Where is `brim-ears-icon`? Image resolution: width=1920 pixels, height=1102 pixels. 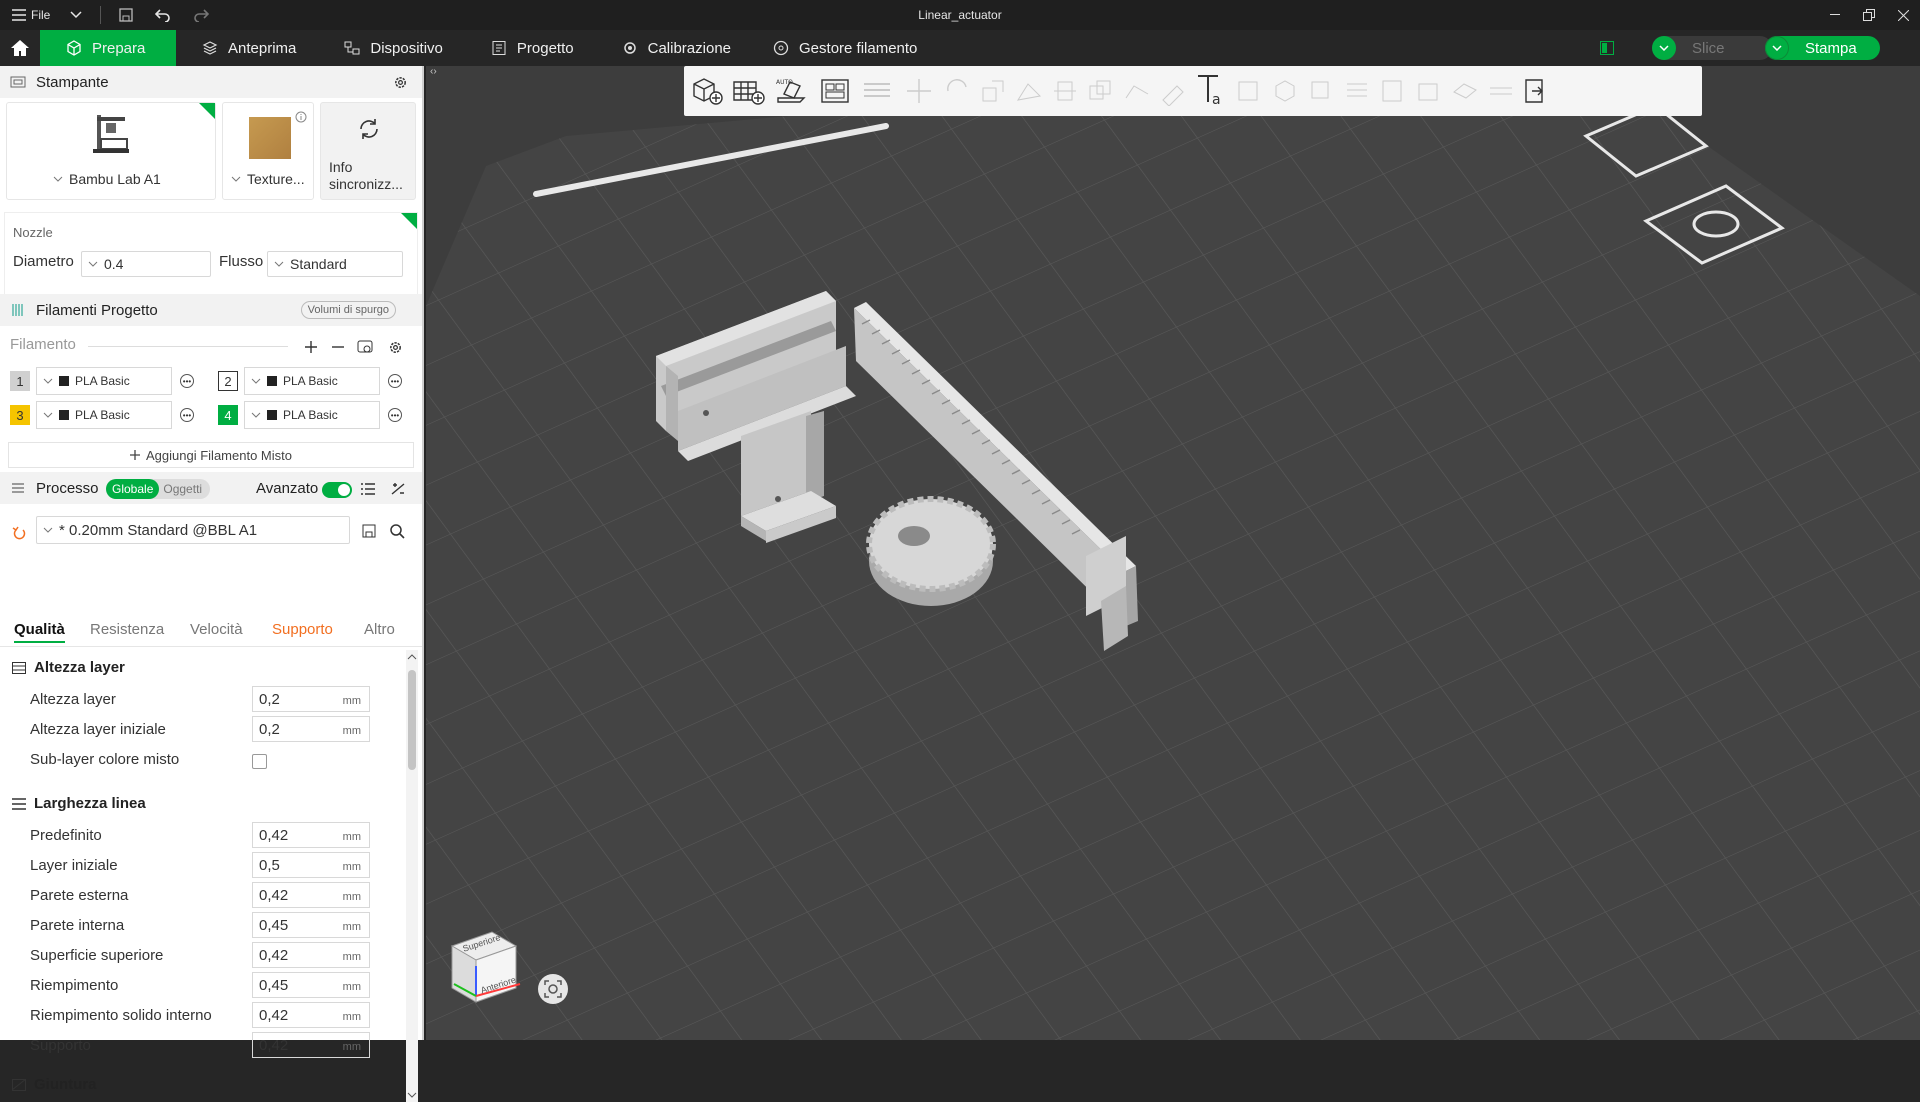 brim-ears-icon is located at coordinates (1428, 92).